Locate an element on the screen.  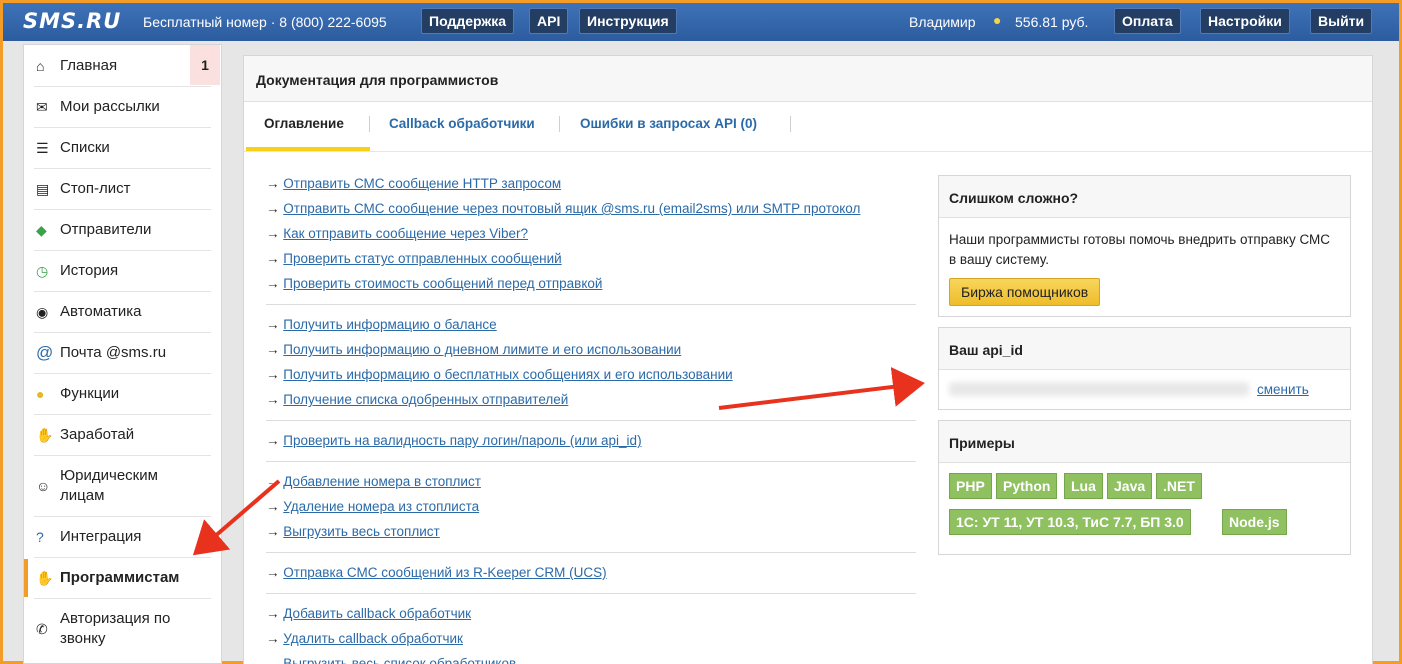
example-tag-dotnet: .NET is located at coordinates (1179, 486).